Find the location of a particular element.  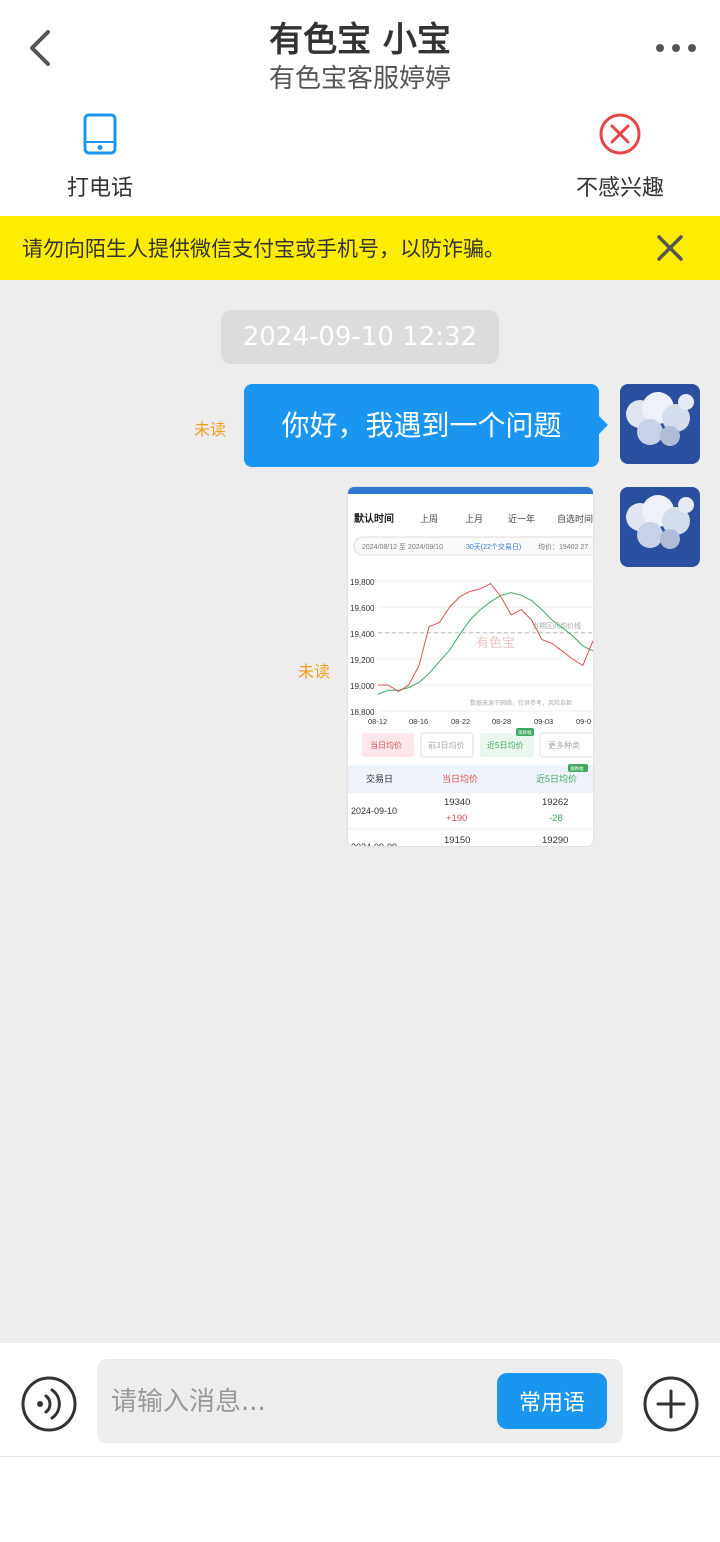

table-cell-price: 19150 is located at coordinates (457, 840).